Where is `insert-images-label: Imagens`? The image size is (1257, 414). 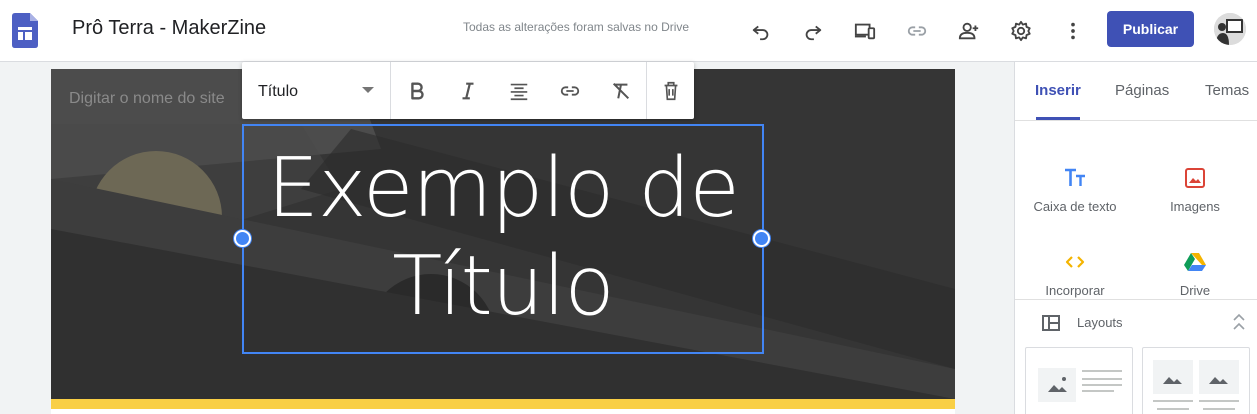
insert-images-label: Imagens is located at coordinates (1195, 206).